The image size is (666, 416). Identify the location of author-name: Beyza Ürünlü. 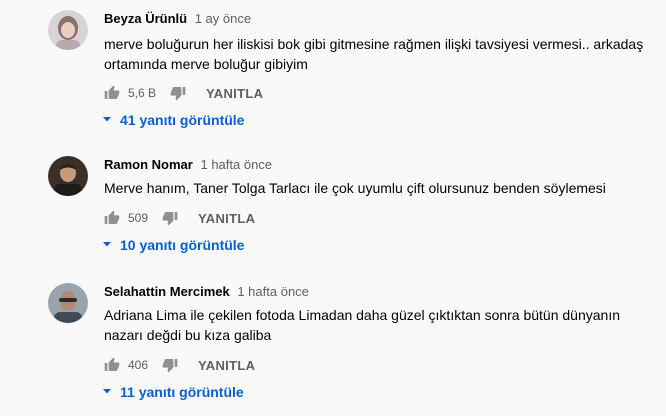
(145, 18).